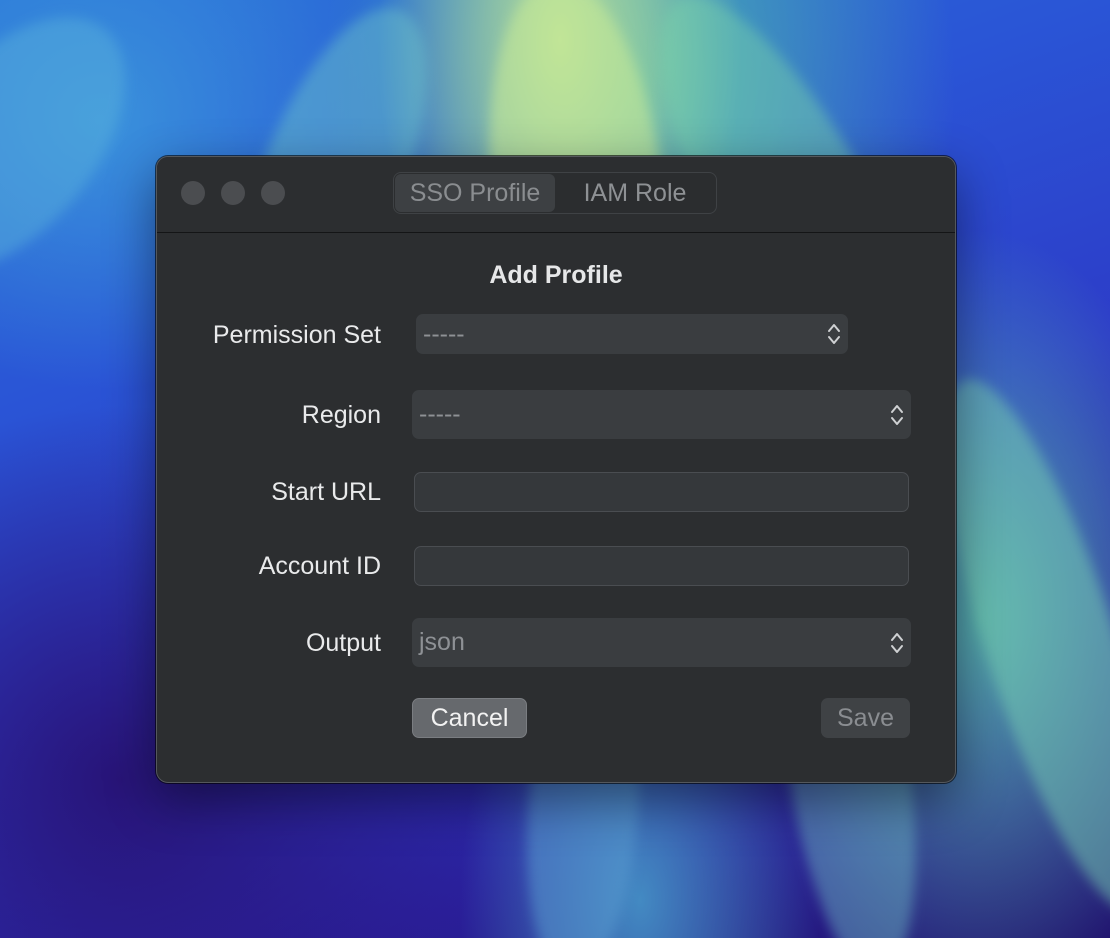 Image resolution: width=1110 pixels, height=938 pixels. I want to click on start-url-label: Start URL, so click(326, 492).